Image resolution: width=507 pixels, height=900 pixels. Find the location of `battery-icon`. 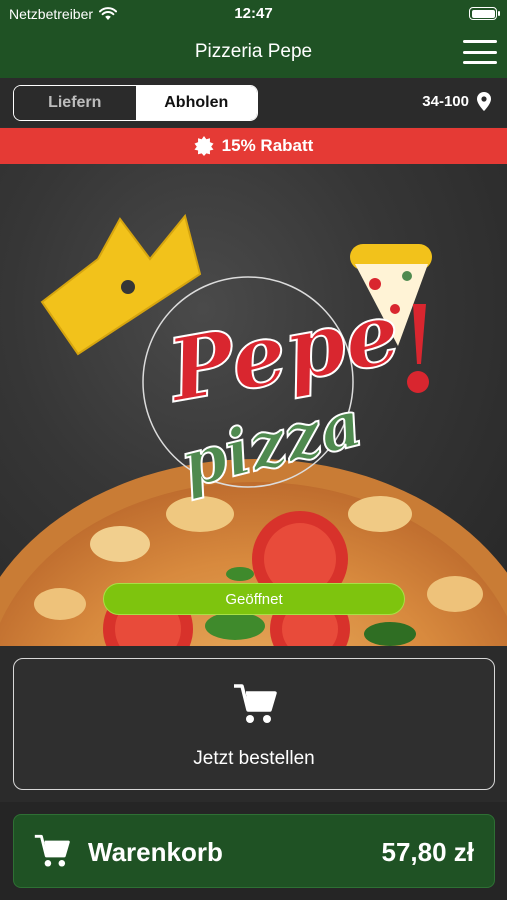

battery-icon is located at coordinates (484, 13).